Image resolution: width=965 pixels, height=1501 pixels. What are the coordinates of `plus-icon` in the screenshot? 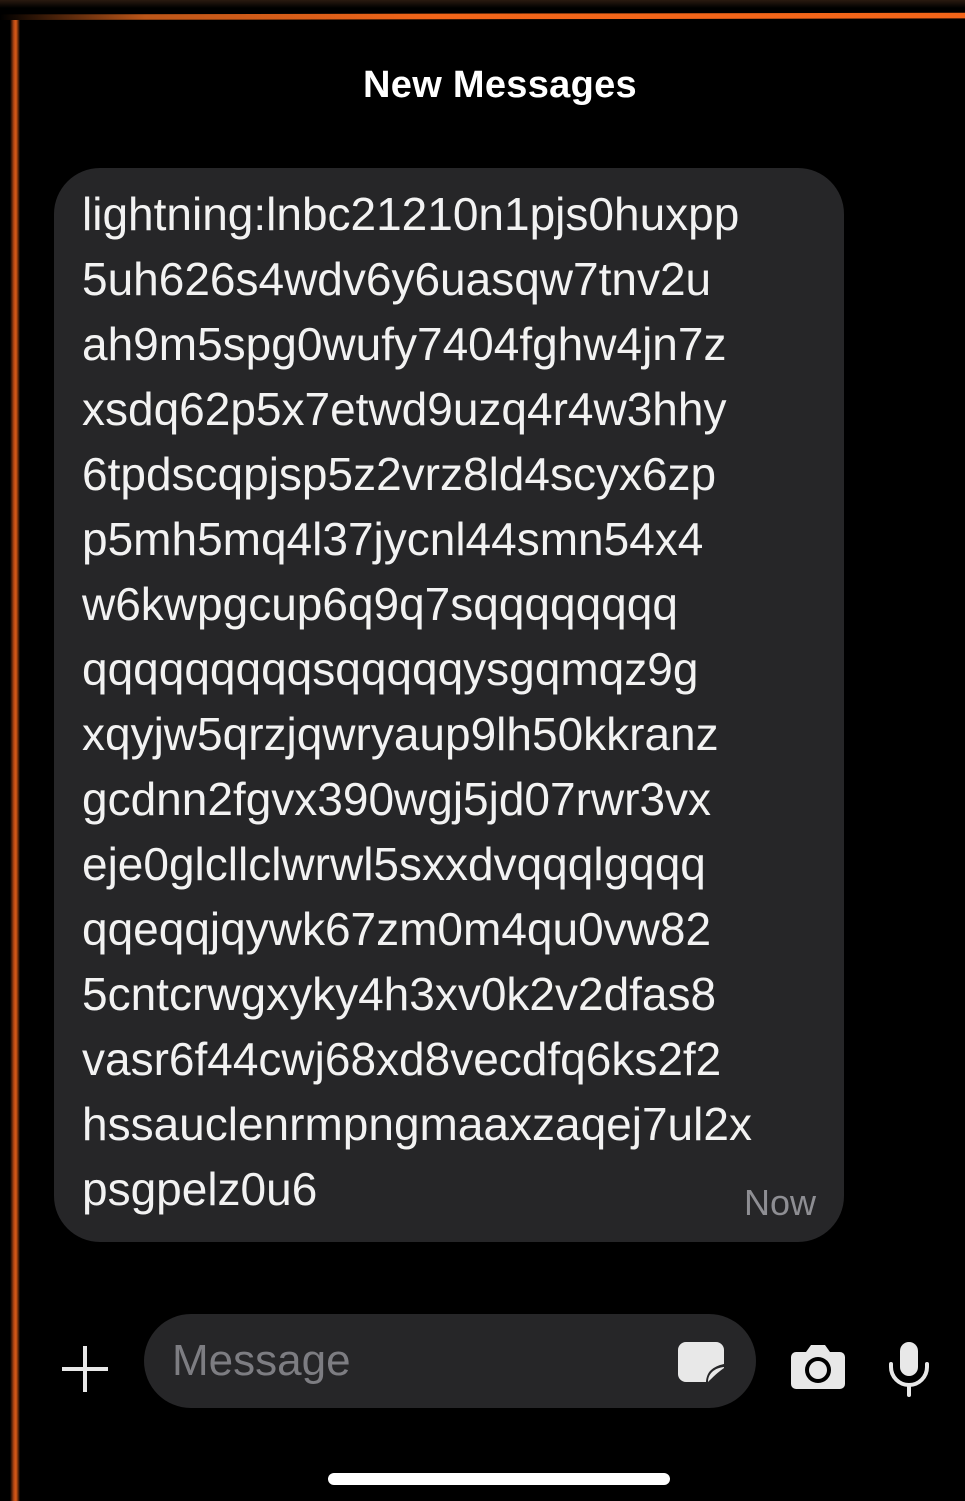 It's located at (85, 1369).